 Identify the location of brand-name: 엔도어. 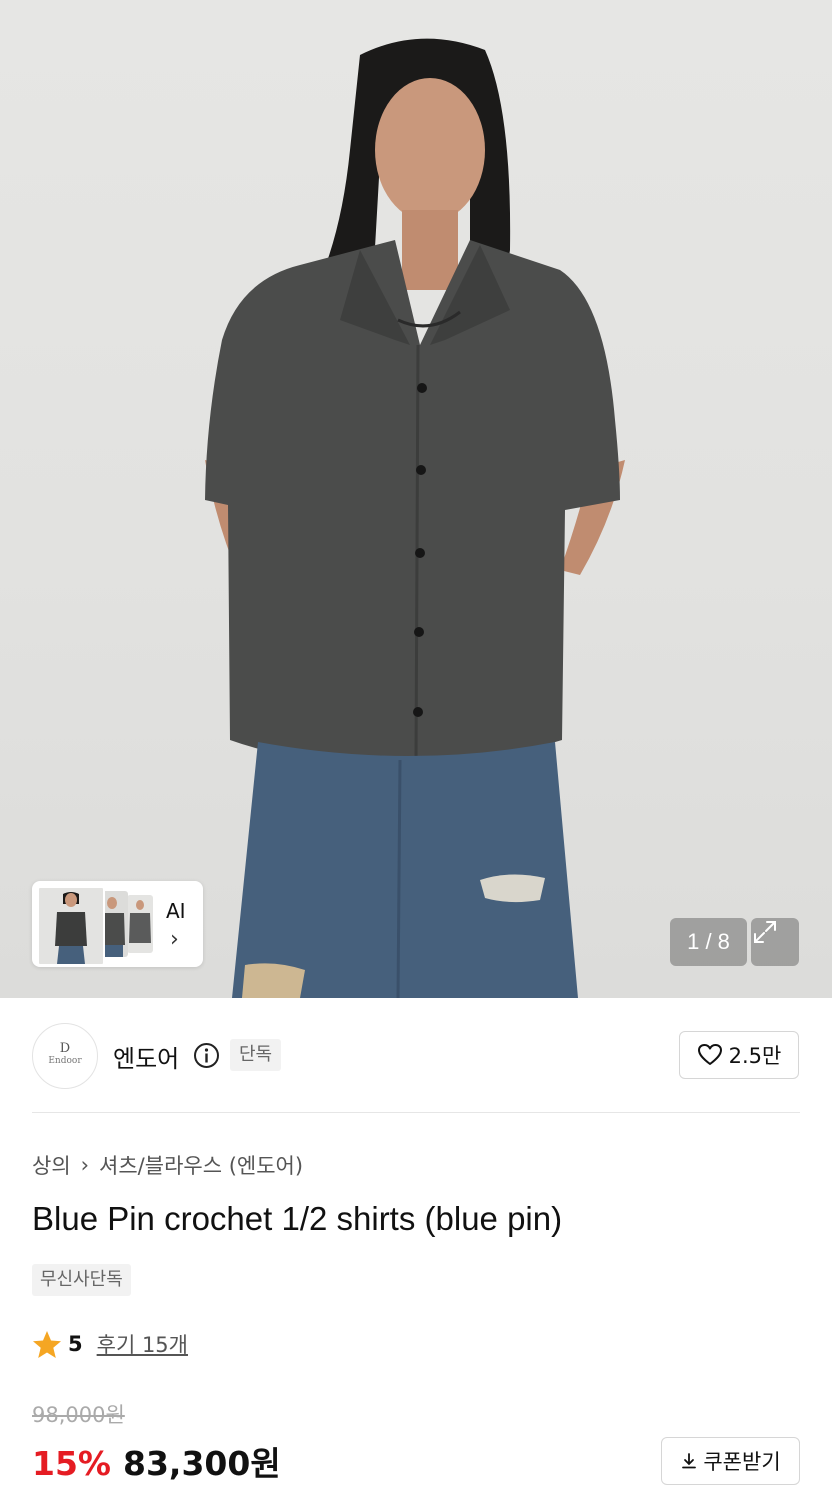
(146, 1056).